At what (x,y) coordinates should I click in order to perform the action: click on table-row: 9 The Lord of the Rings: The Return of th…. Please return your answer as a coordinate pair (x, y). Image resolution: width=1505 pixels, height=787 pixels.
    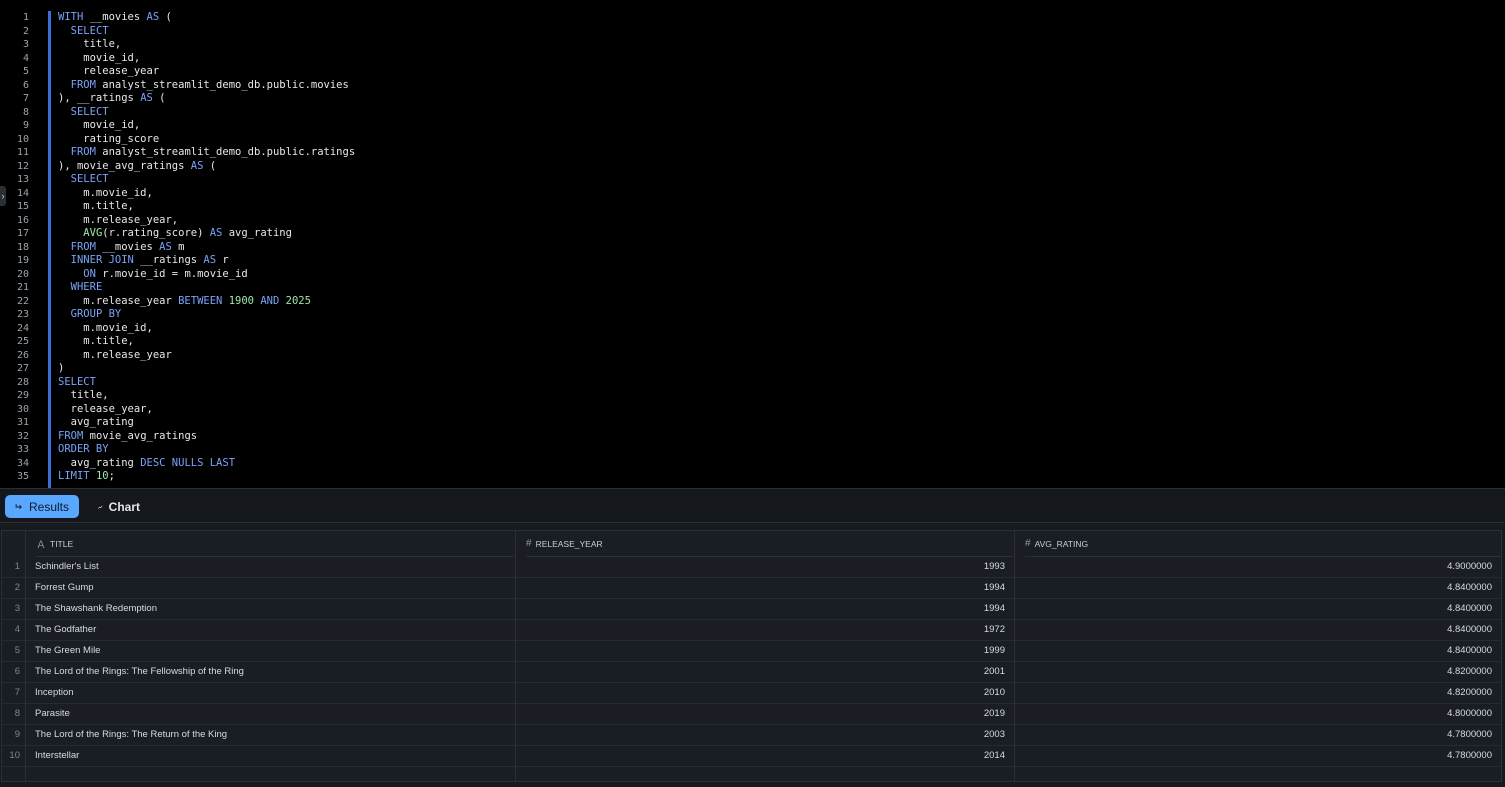
    Looking at the image, I should click on (751, 735).